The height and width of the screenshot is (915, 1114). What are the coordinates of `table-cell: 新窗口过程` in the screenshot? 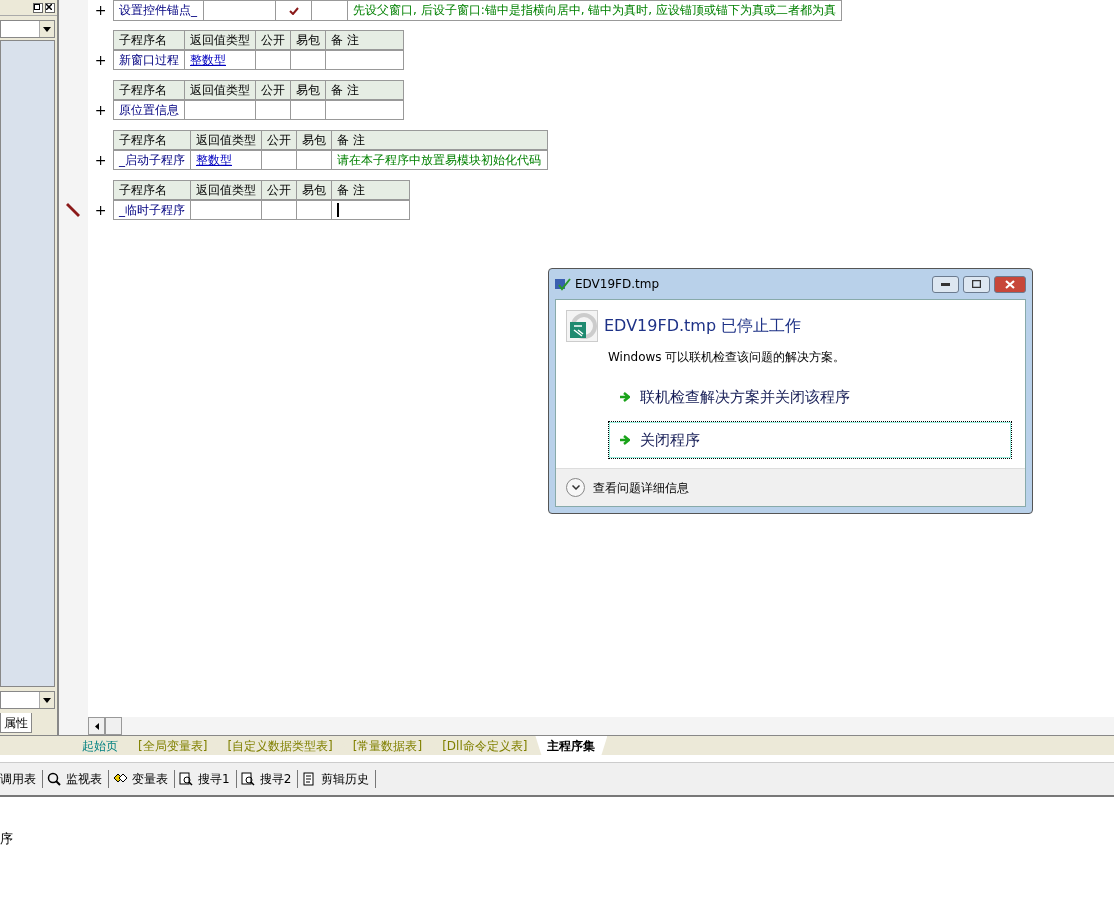 It's located at (149, 59).